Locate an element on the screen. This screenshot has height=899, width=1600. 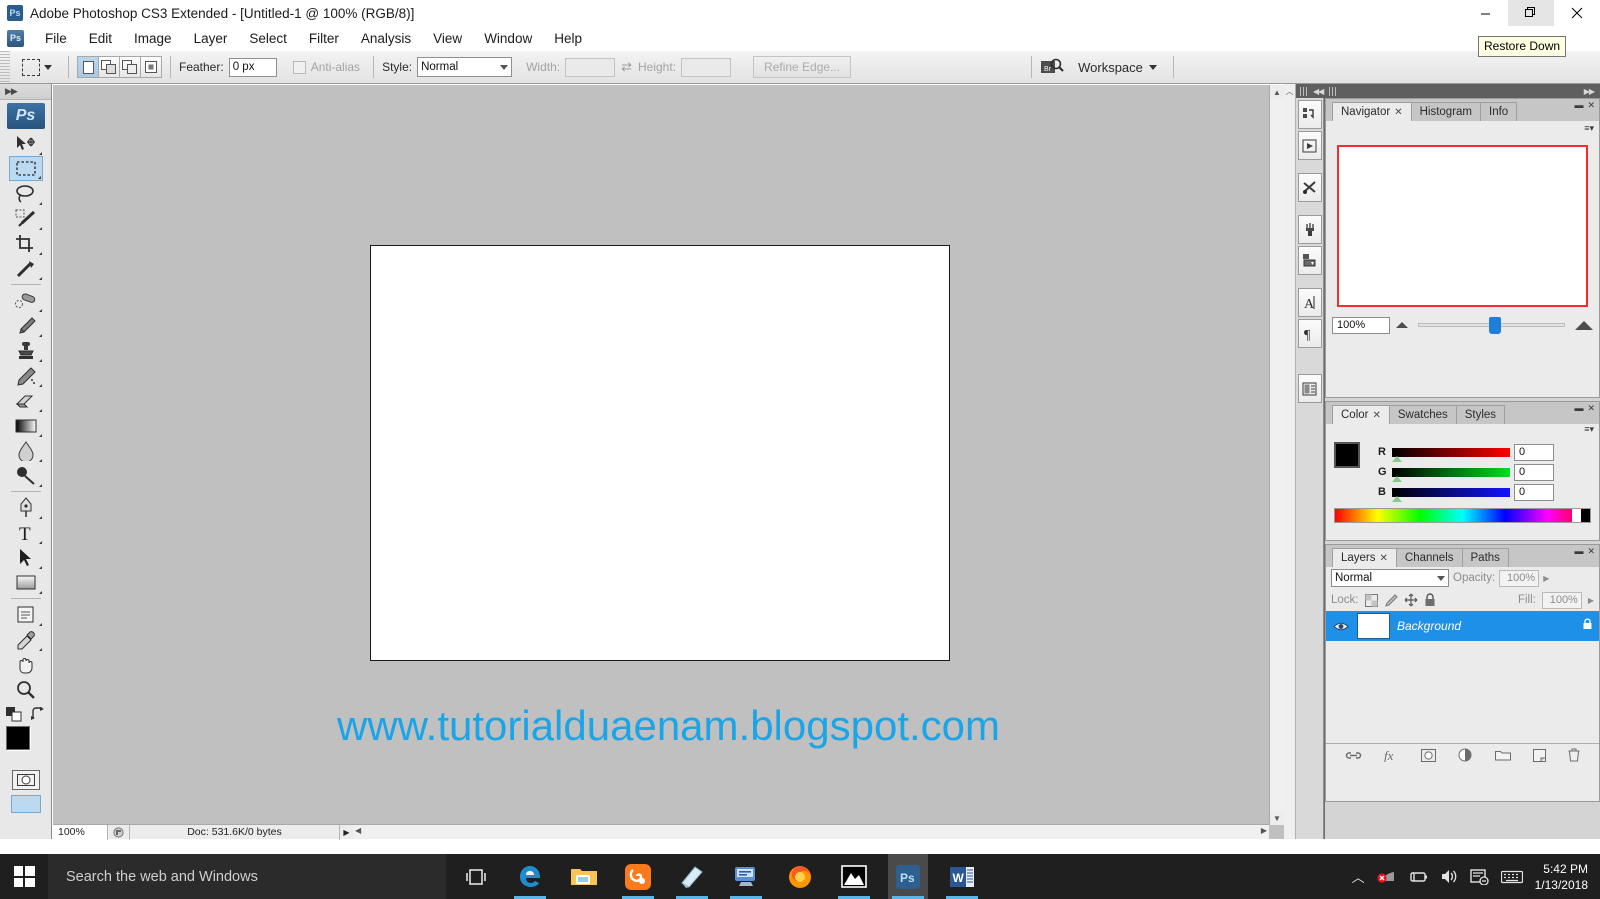
menu-image: Image is located at coordinates (153, 38).